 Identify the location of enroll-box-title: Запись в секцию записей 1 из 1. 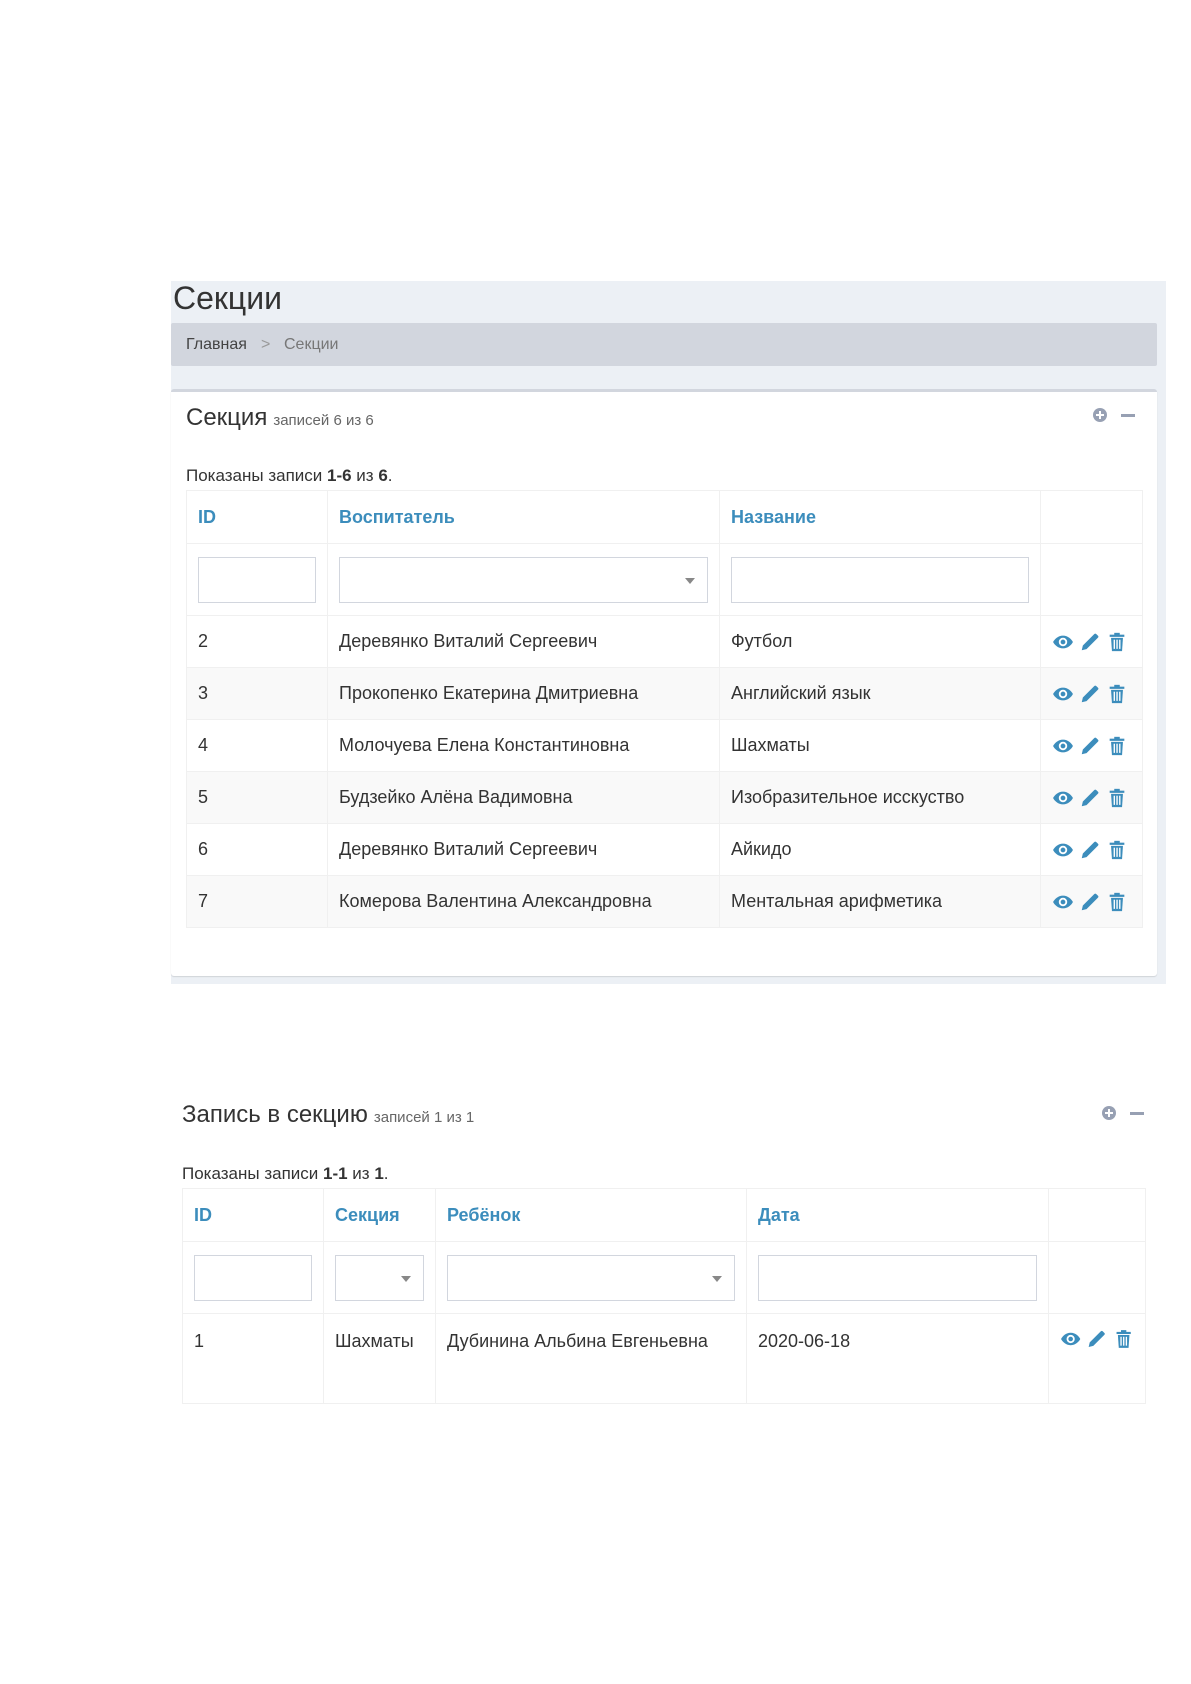
(328, 1115).